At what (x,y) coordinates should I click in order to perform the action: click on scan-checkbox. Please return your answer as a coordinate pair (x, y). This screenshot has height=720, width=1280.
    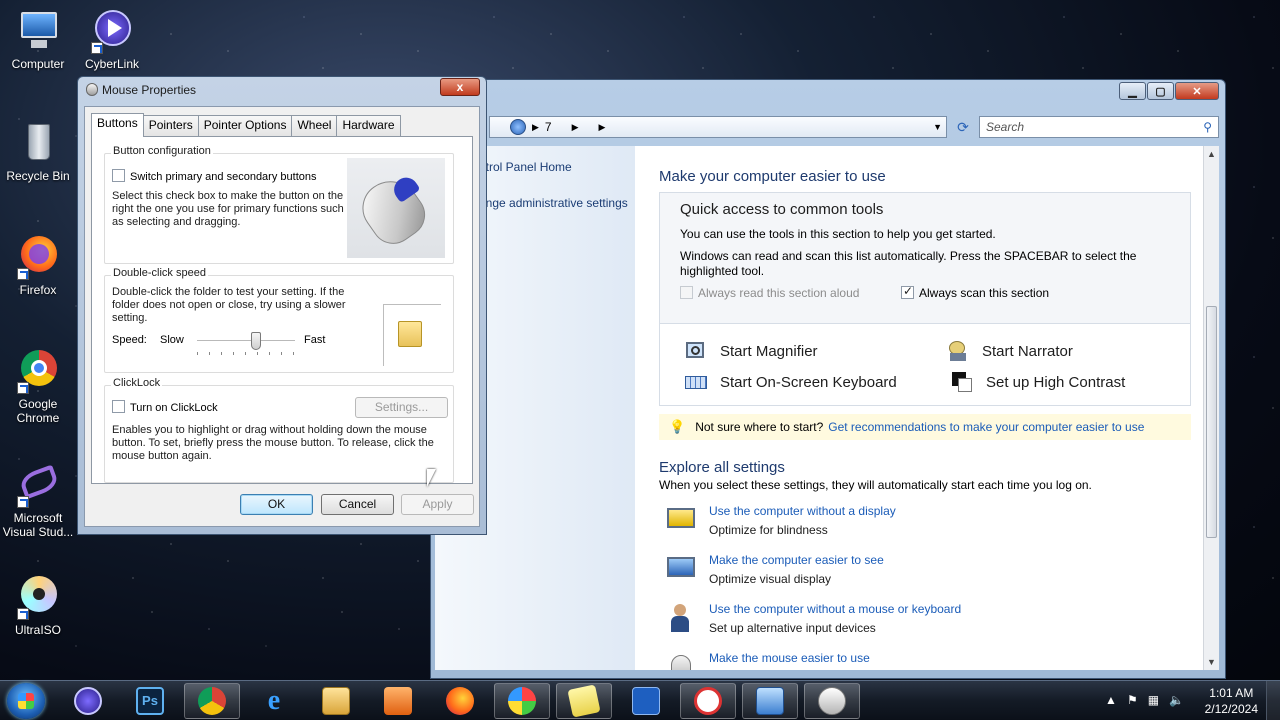
    Looking at the image, I should click on (907, 291).